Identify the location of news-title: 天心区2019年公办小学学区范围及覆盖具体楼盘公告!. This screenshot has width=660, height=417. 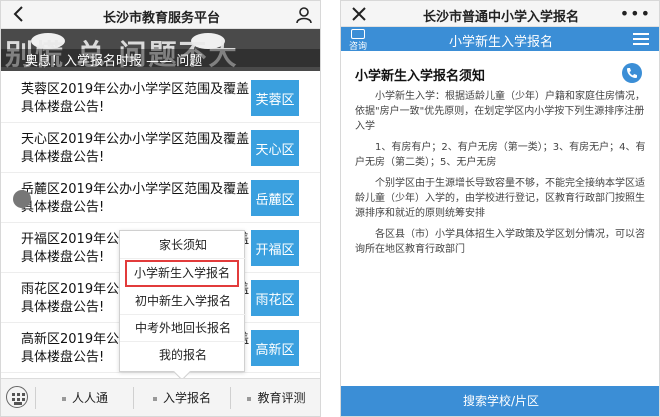
(135, 148).